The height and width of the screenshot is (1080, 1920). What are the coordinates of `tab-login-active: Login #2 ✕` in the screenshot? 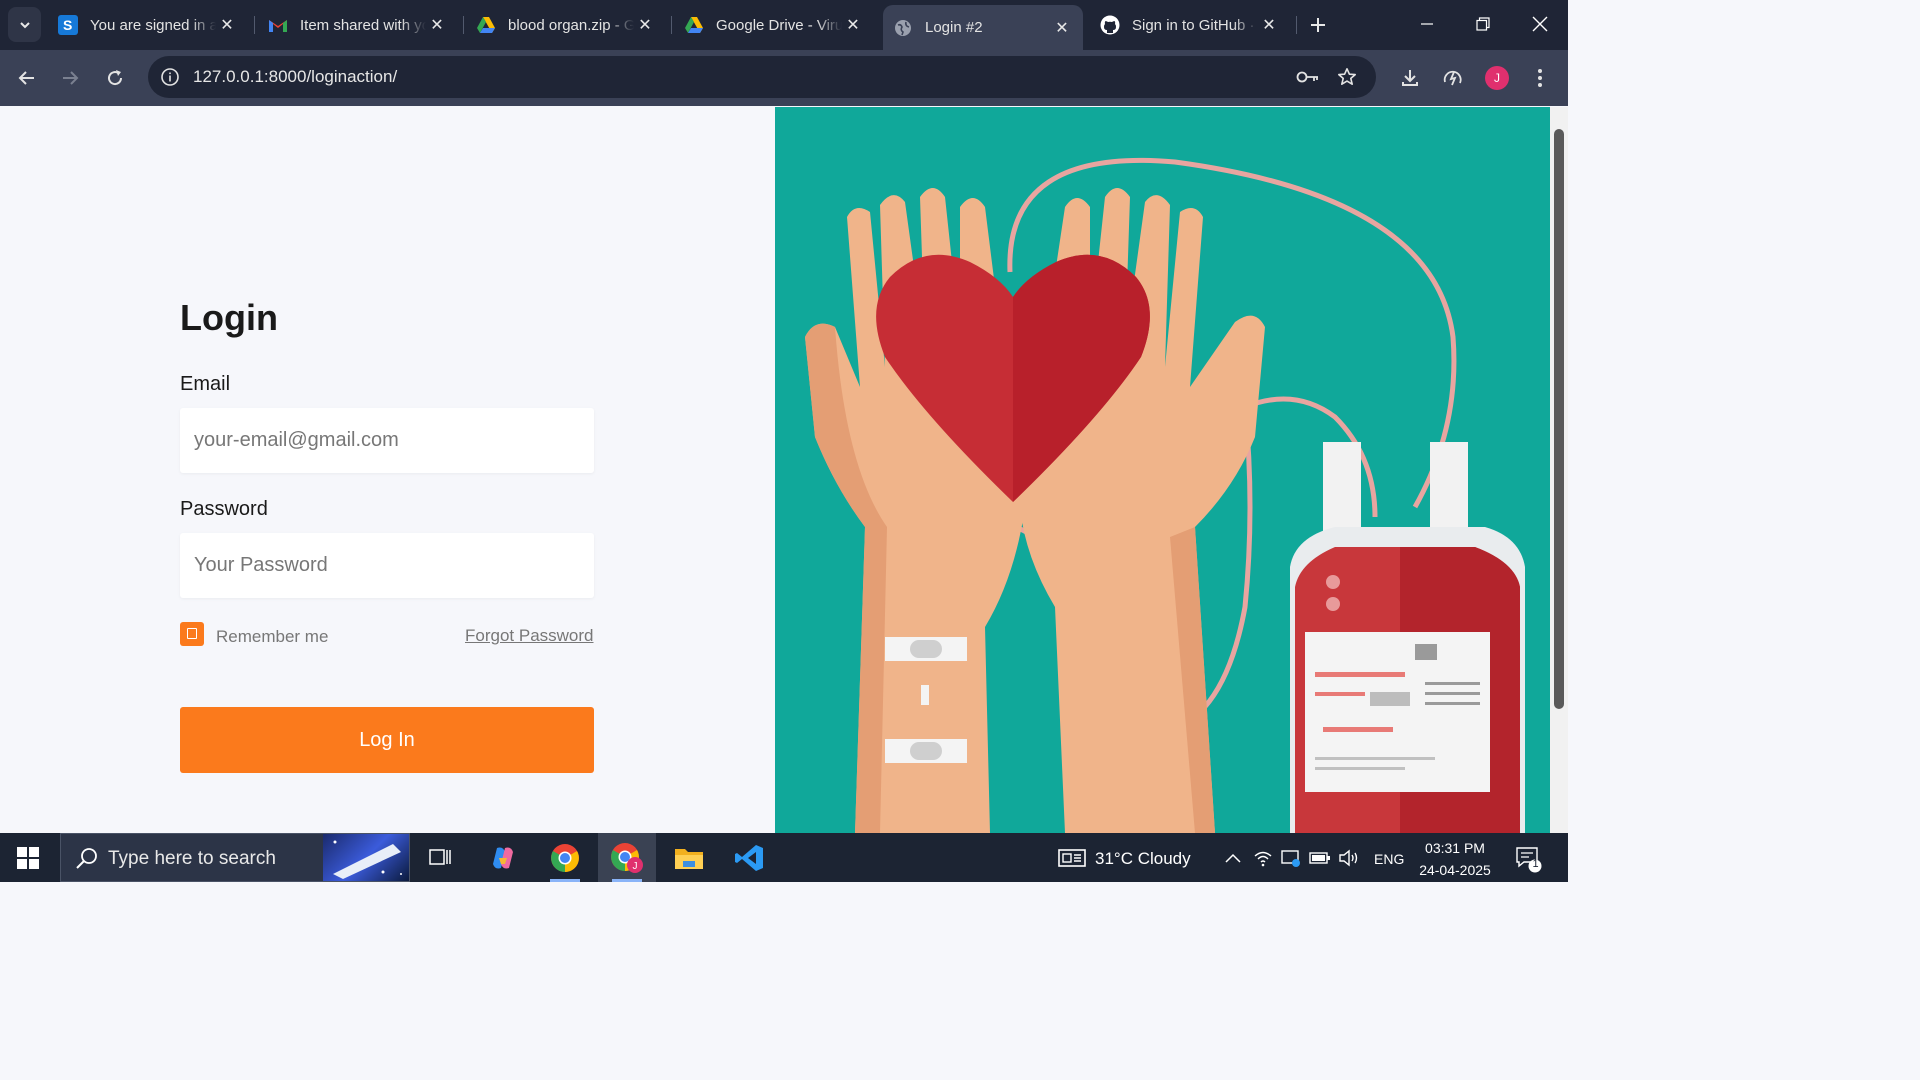 It's located at (983, 27).